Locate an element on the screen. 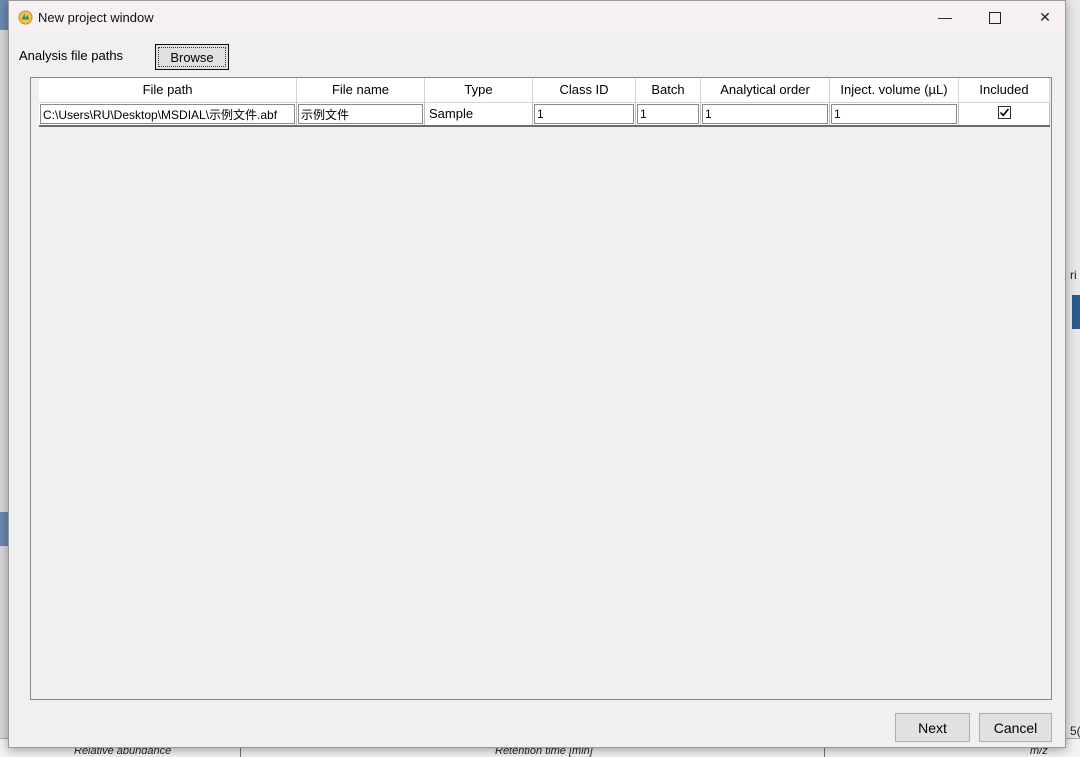 This screenshot has width=1080, height=757. background-blue-tile is located at coordinates (1076, 312).